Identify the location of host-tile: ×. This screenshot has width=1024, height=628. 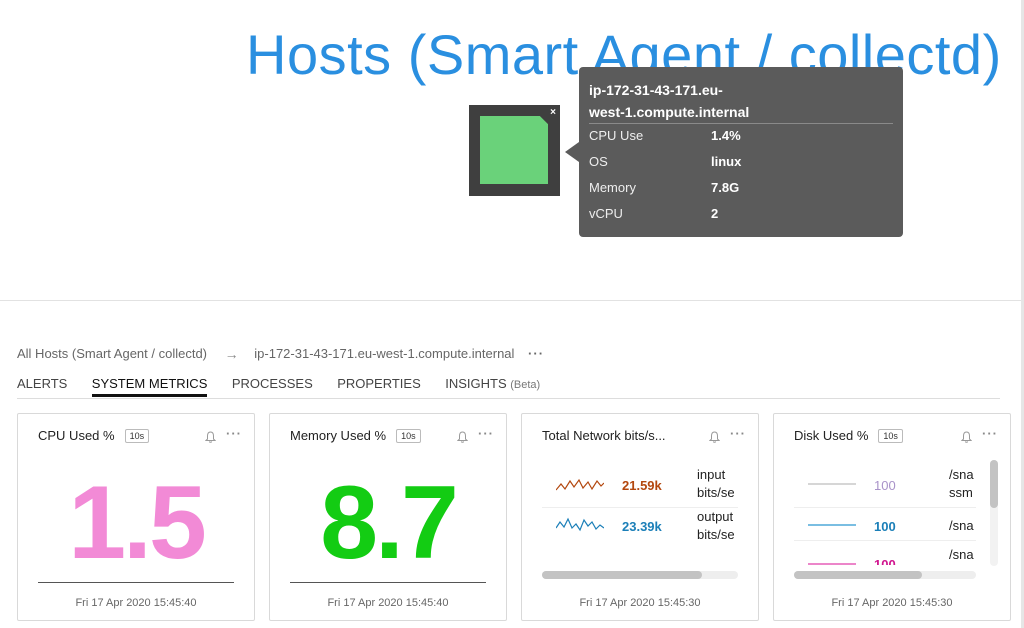
(514, 150).